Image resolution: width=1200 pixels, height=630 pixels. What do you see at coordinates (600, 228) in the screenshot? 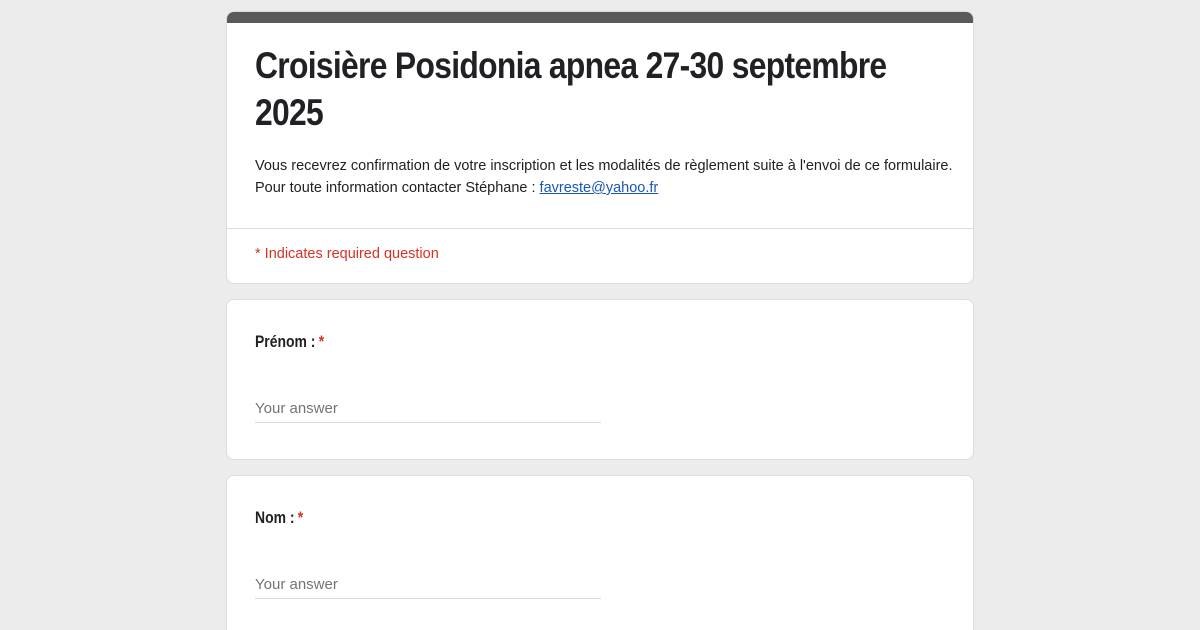
I see `header-divider` at bounding box center [600, 228].